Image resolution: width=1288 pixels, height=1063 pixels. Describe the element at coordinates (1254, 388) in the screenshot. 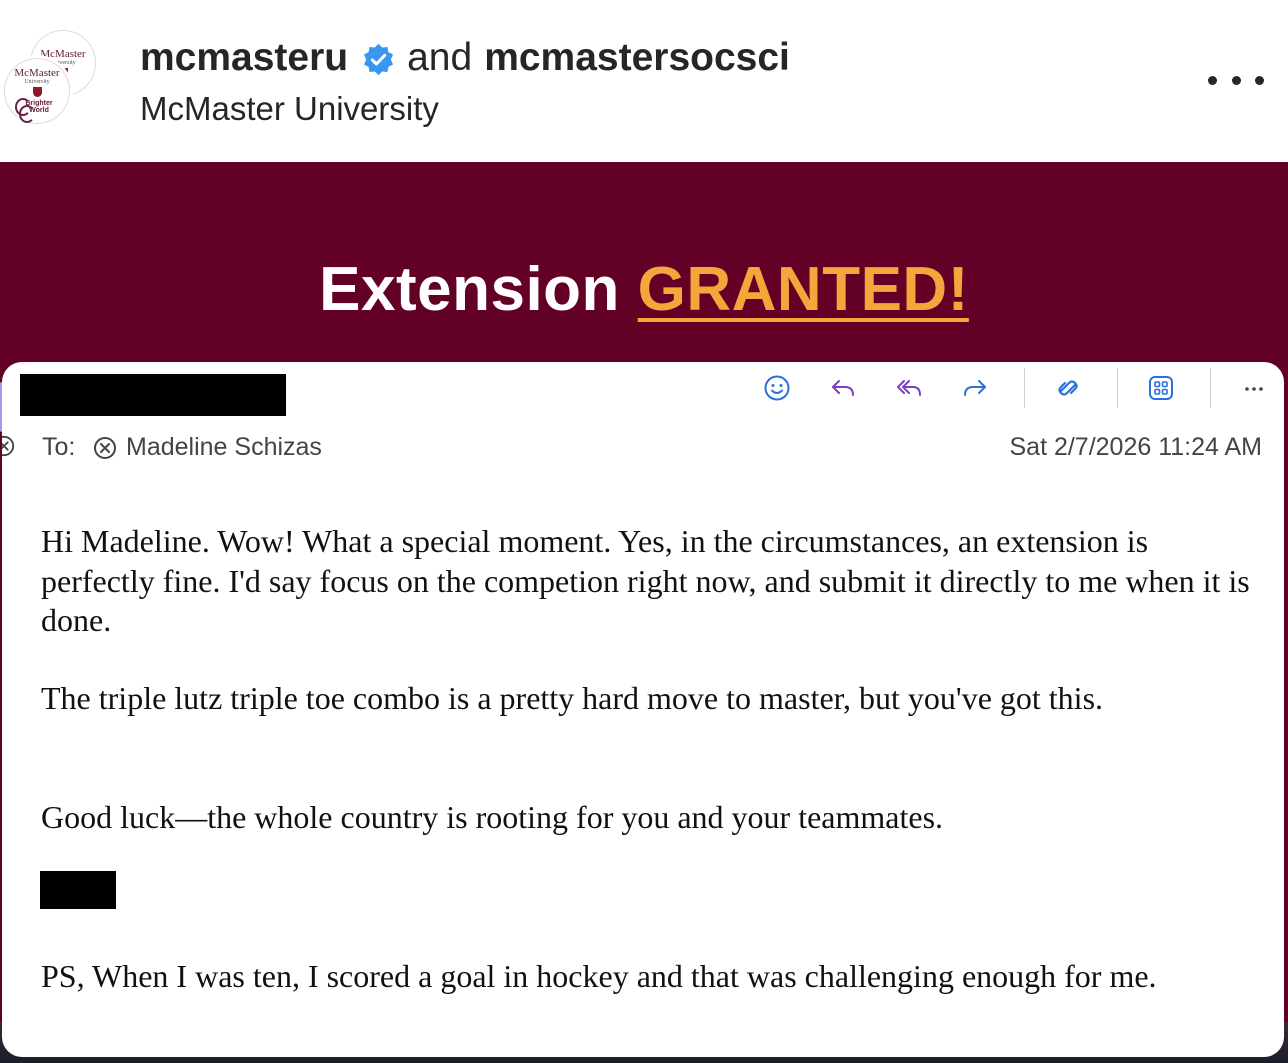

I see `more-icon` at that location.